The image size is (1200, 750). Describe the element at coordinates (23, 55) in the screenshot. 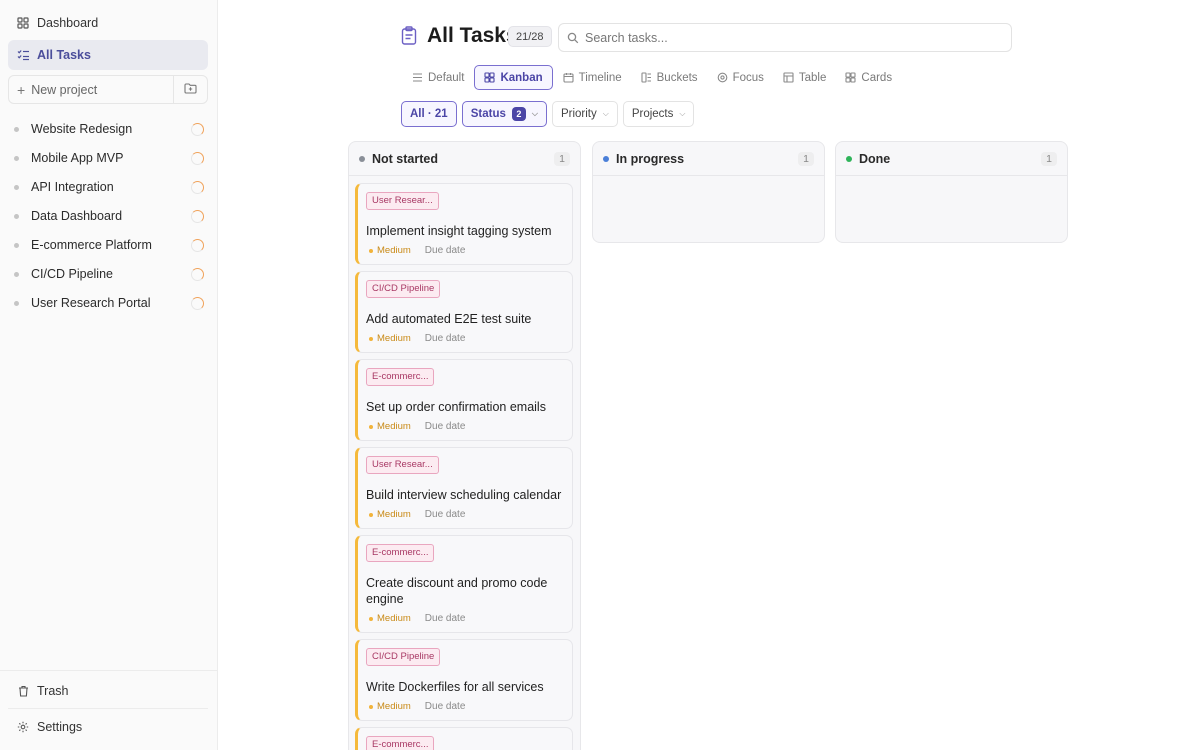

I see `checklist-icon` at that location.